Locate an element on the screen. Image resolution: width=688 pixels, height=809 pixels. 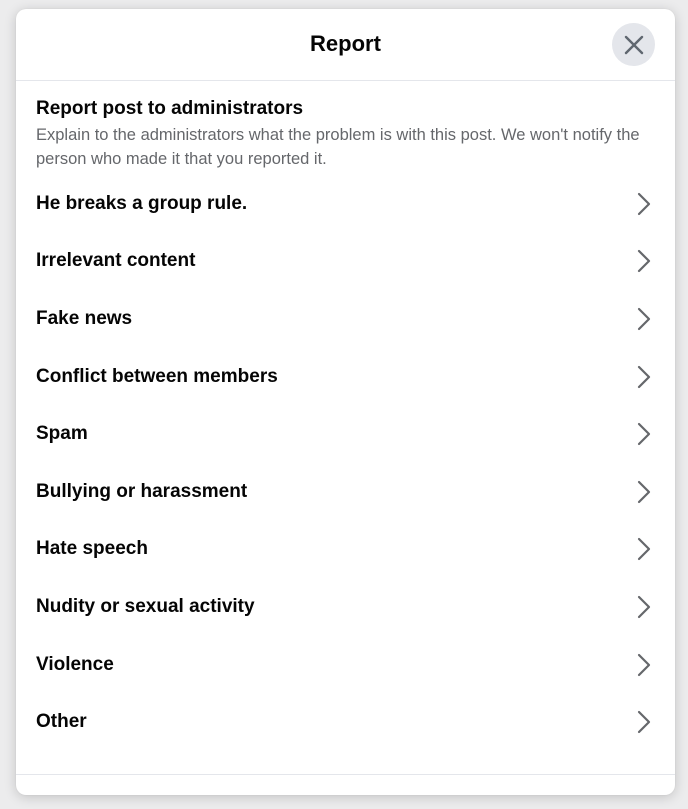
report-option-label: Bullying or harassment is located at coordinates (142, 491).